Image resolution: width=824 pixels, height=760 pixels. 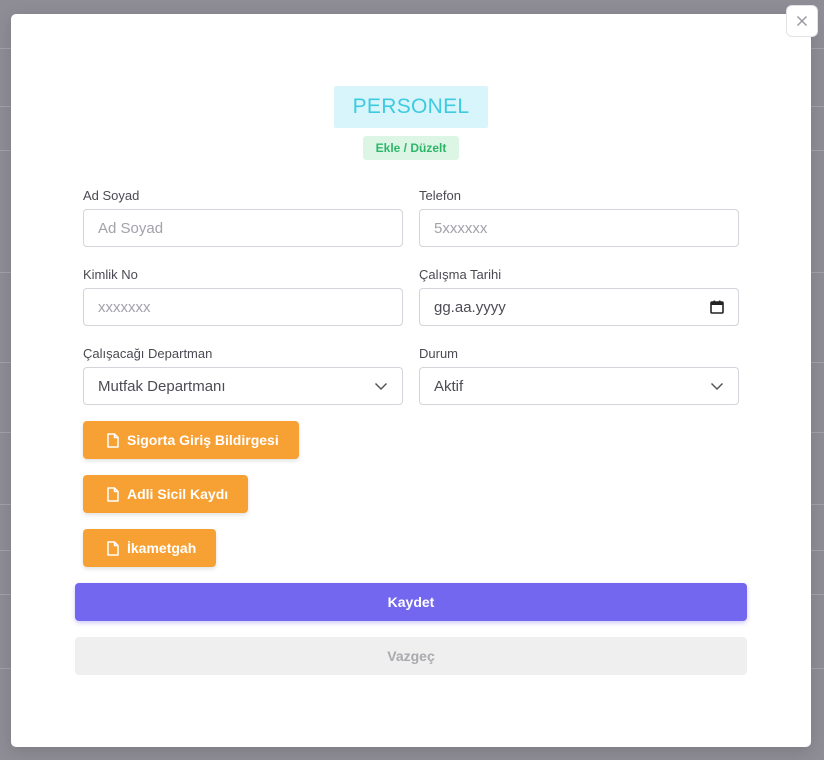 I want to click on department-value: Mutfak Departmanı, so click(x=162, y=386).